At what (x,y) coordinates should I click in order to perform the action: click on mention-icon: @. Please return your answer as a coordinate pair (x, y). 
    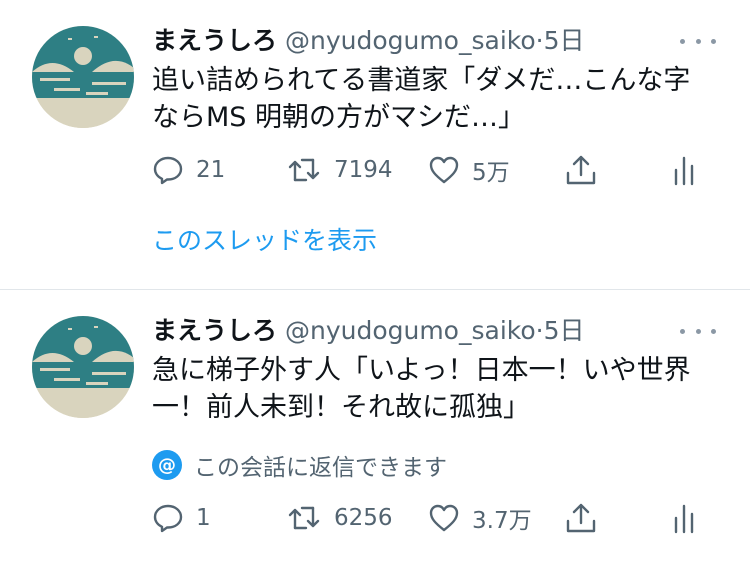
    Looking at the image, I should click on (167, 465).